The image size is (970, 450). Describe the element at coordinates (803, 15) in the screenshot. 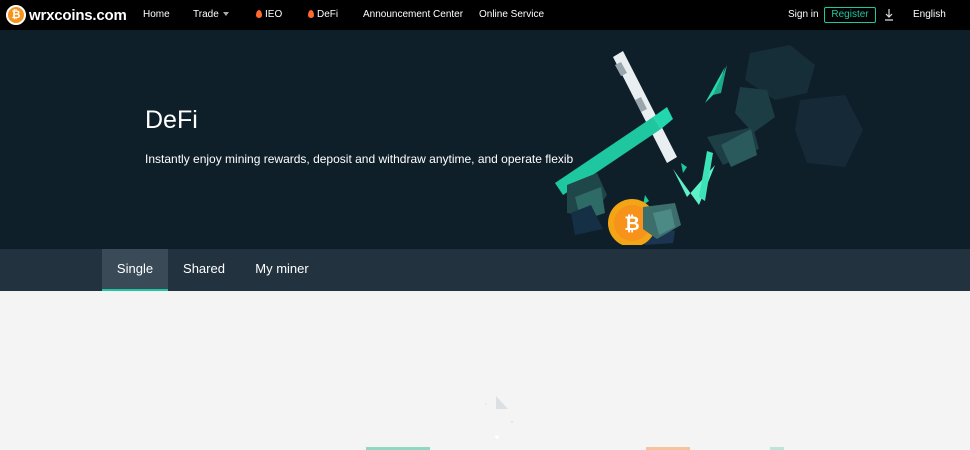

I see `sign-in-link: Sign in` at that location.